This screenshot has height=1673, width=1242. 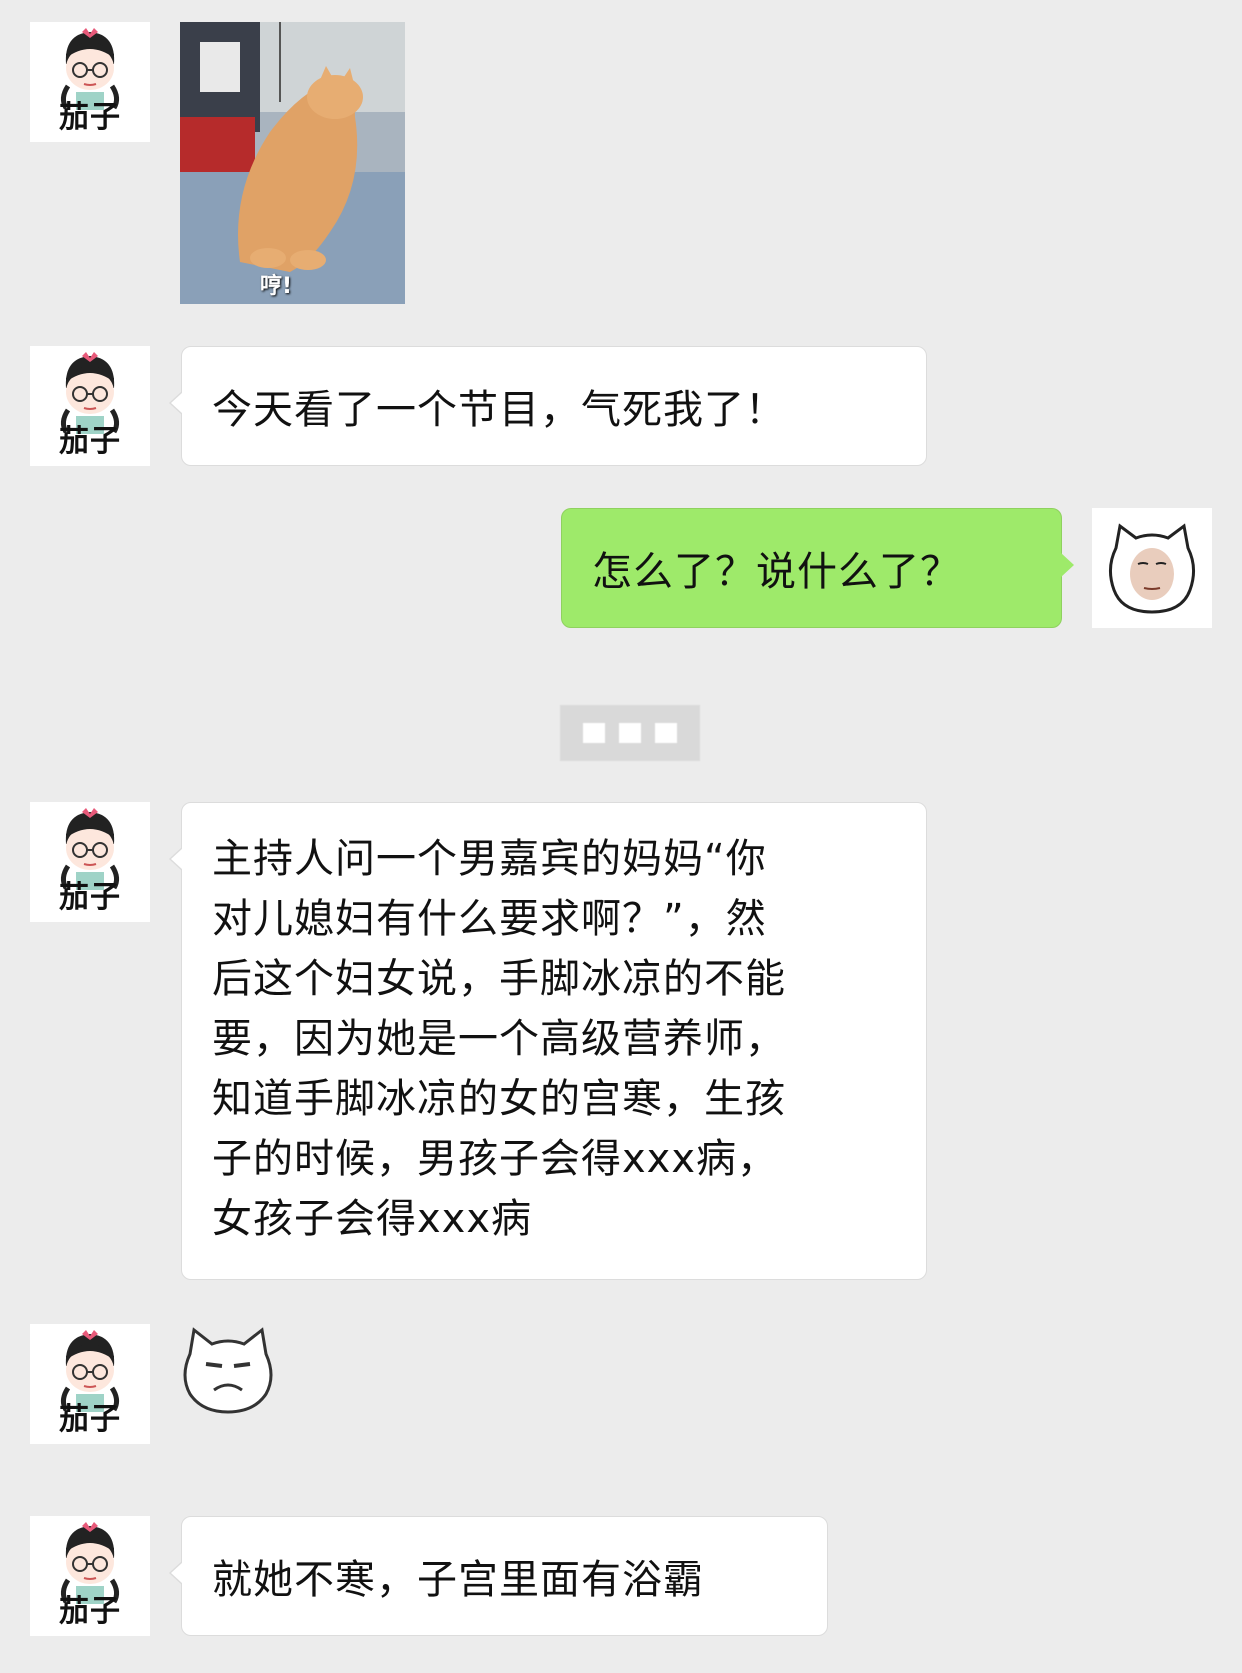 I want to click on message-row: 怎么了？说什么了？, so click(x=621, y=560).